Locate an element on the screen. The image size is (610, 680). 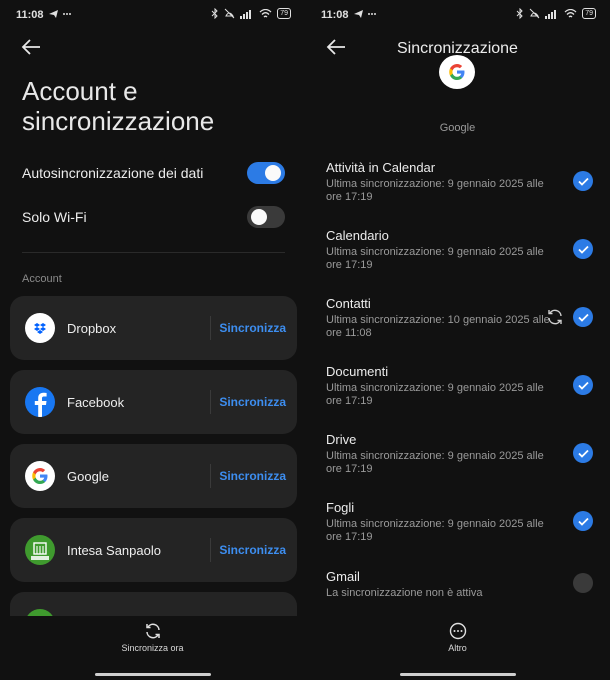
google-icon is located at coordinates (40, 476).